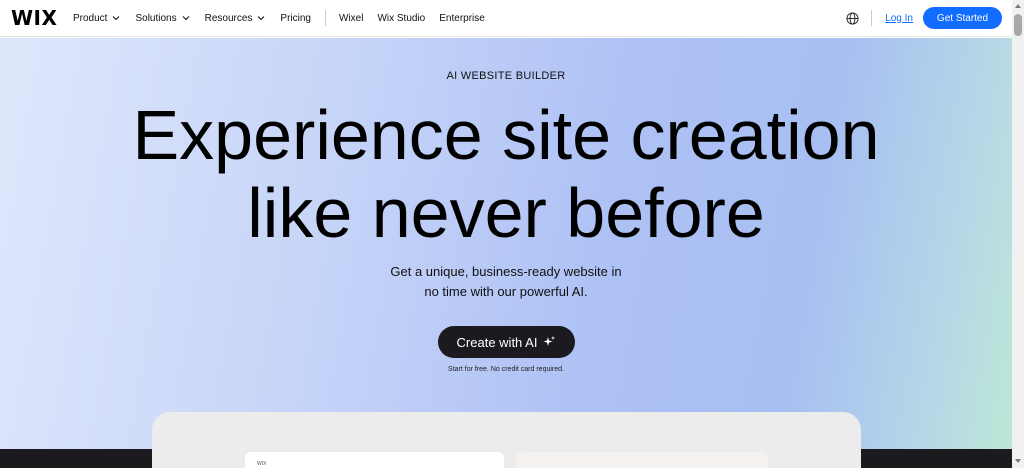 This screenshot has width=1024, height=468. I want to click on nav-resources: Resources, so click(236, 18).